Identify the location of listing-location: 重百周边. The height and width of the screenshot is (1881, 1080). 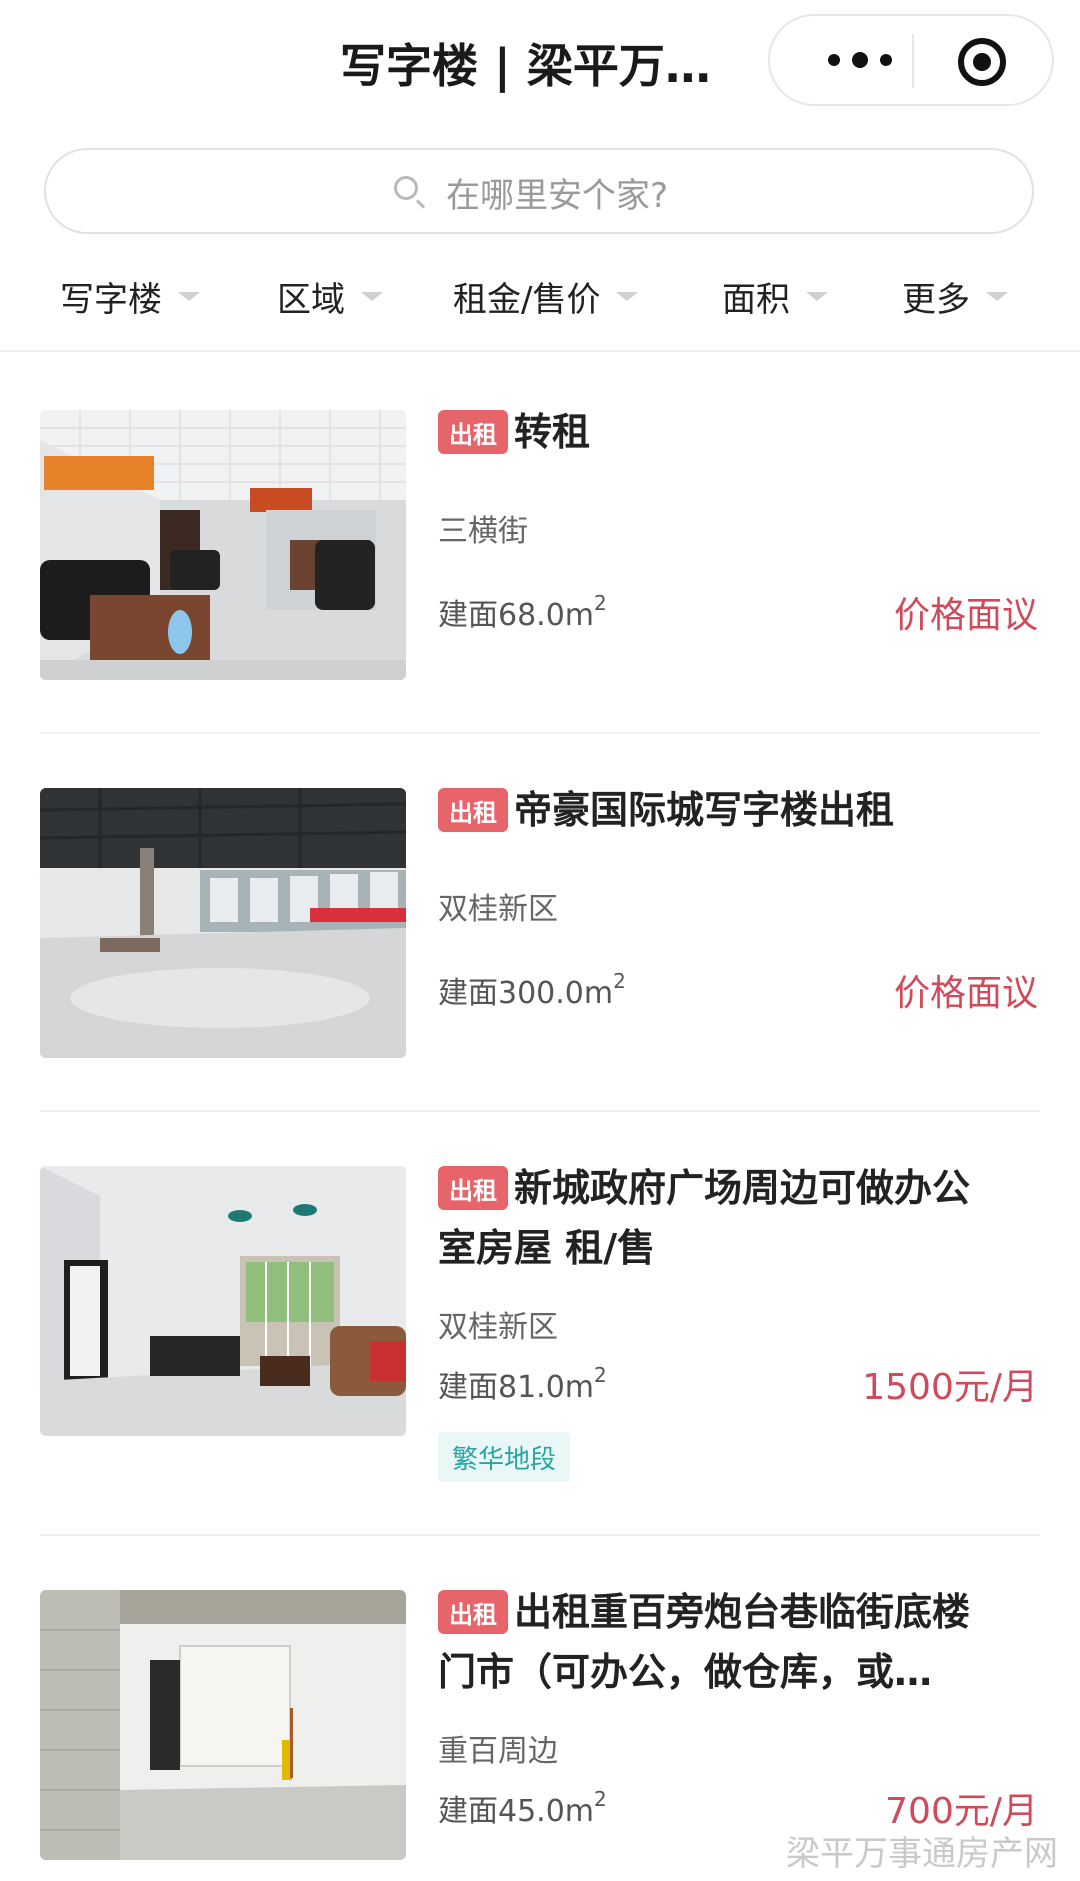
(498, 1751).